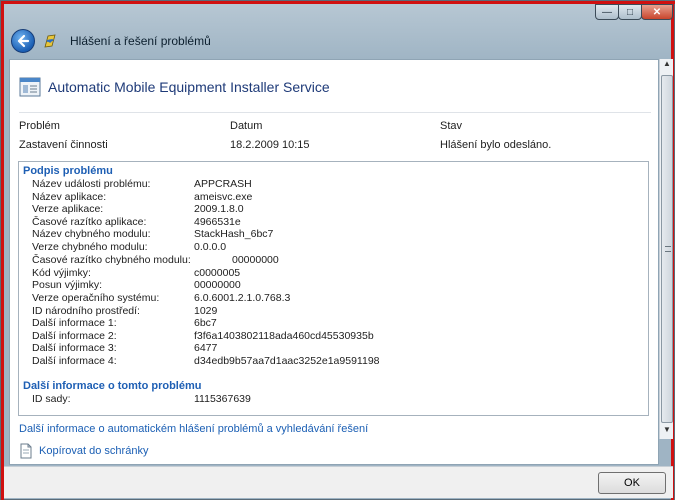 The width and height of the screenshot is (675, 500). Describe the element at coordinates (63, 145) in the screenshot. I see `problem-value: Zastavení činnosti` at that location.